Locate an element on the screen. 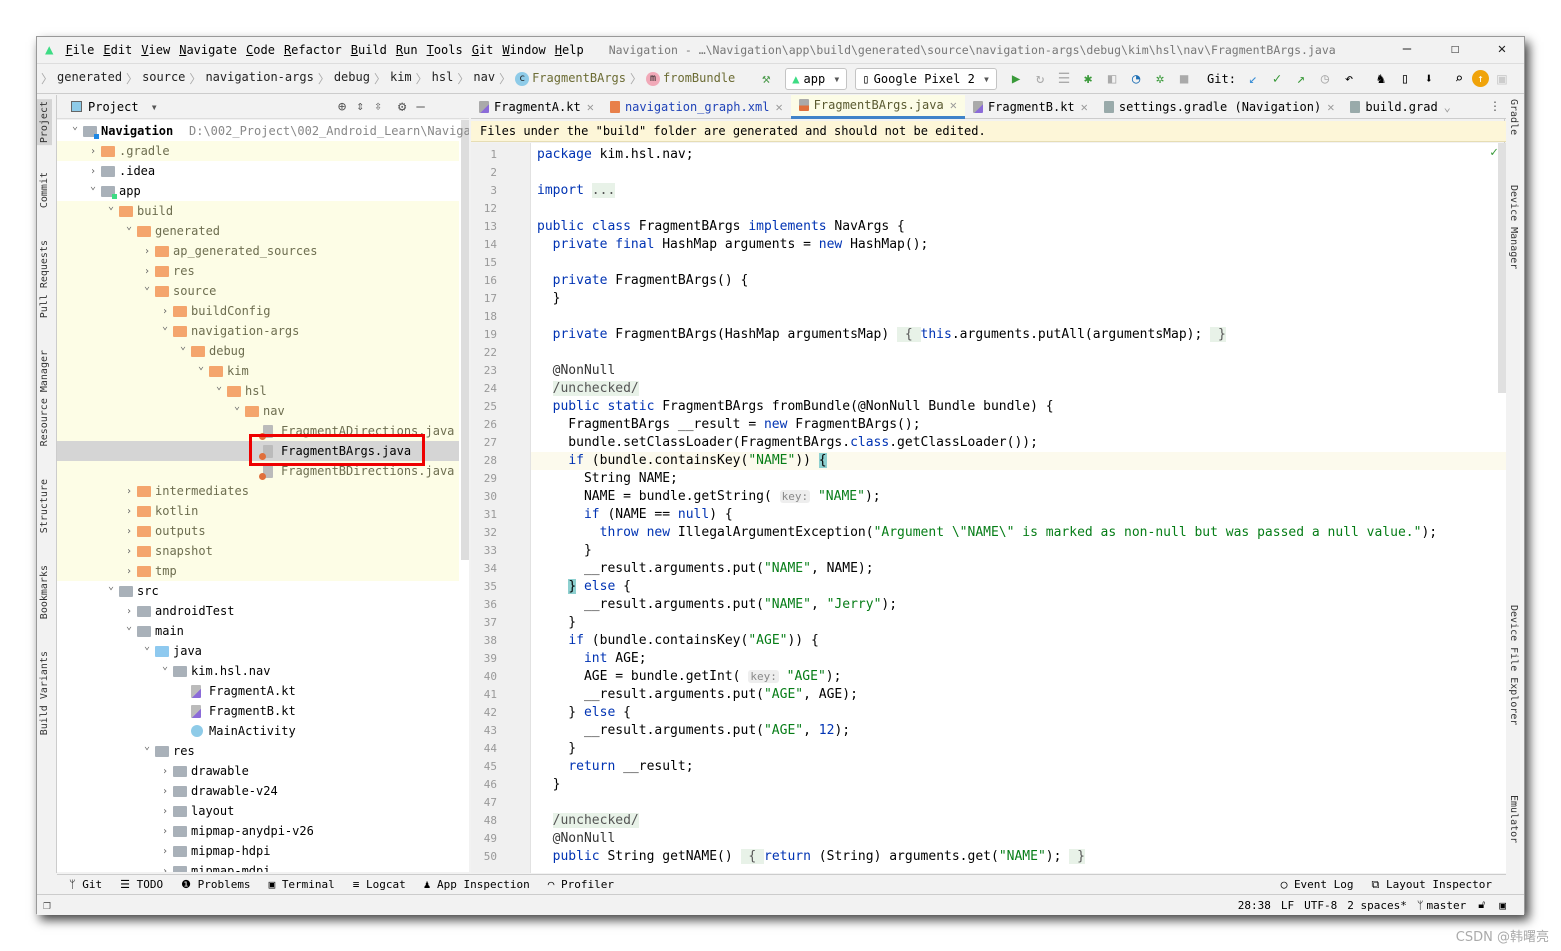  tree-item: › mipmap-mdpi is located at coordinates (258, 866).